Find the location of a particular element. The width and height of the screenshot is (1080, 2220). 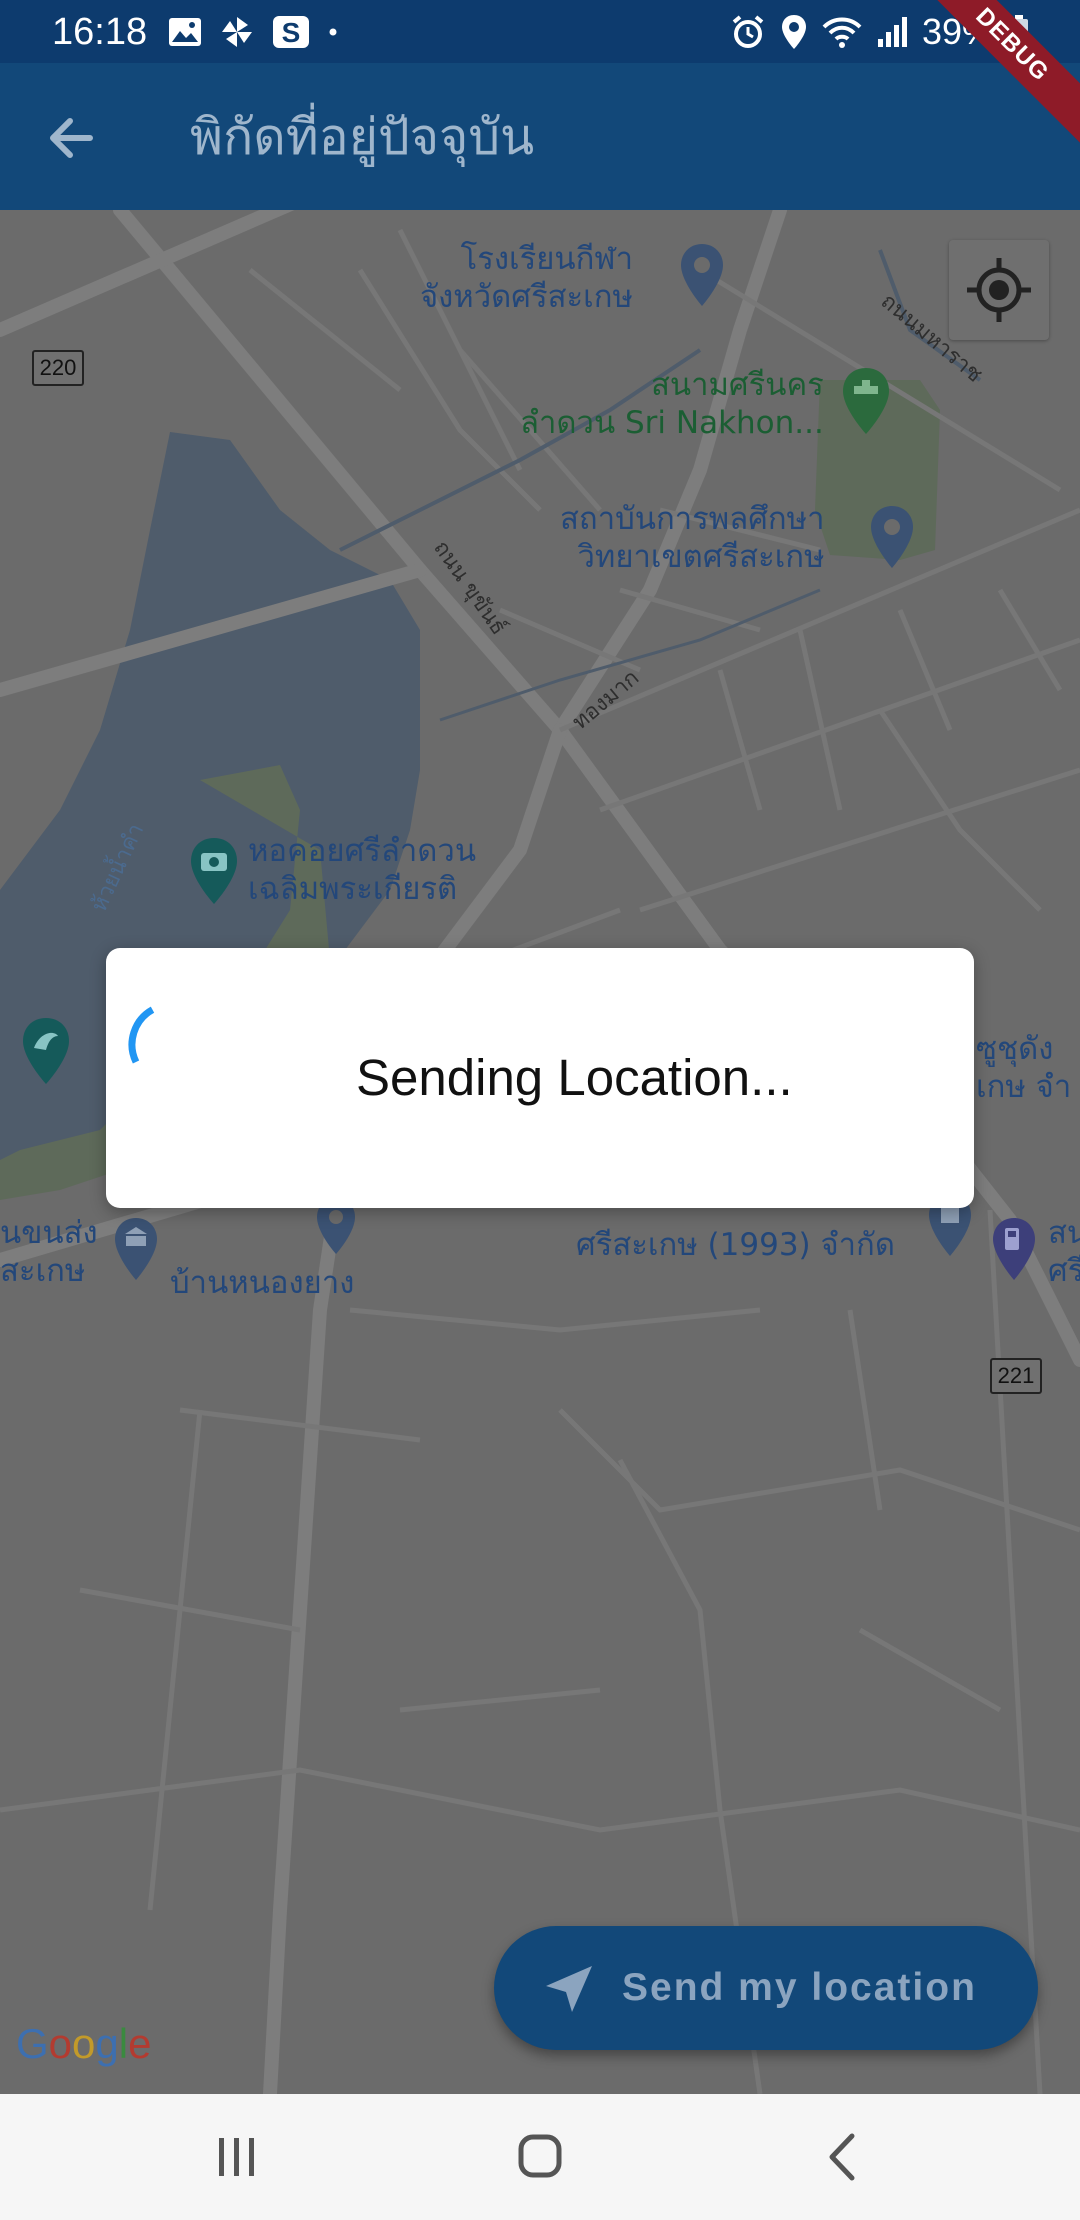

institute-pin-icon is located at coordinates (892, 537).